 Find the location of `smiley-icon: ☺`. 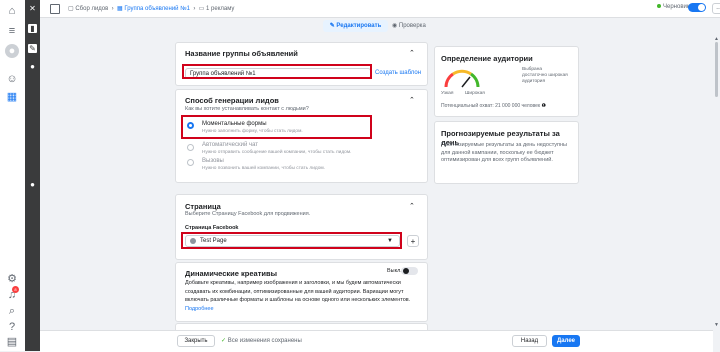

smiley-icon: ☺ is located at coordinates (12, 79).